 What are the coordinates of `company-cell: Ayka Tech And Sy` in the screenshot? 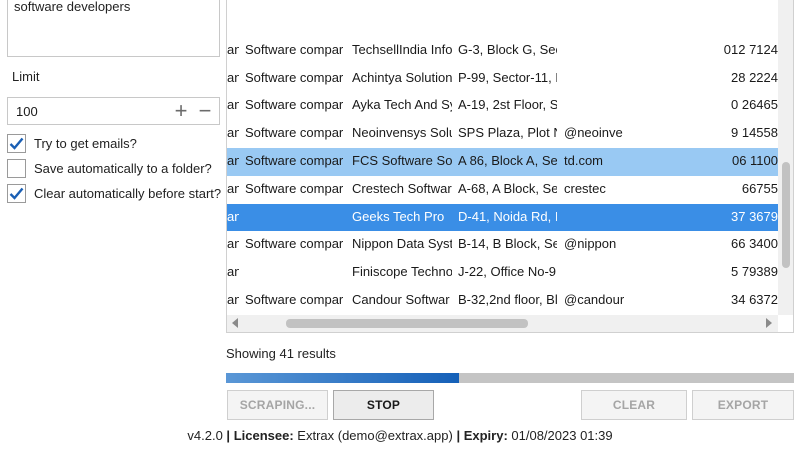 It's located at (402, 105).